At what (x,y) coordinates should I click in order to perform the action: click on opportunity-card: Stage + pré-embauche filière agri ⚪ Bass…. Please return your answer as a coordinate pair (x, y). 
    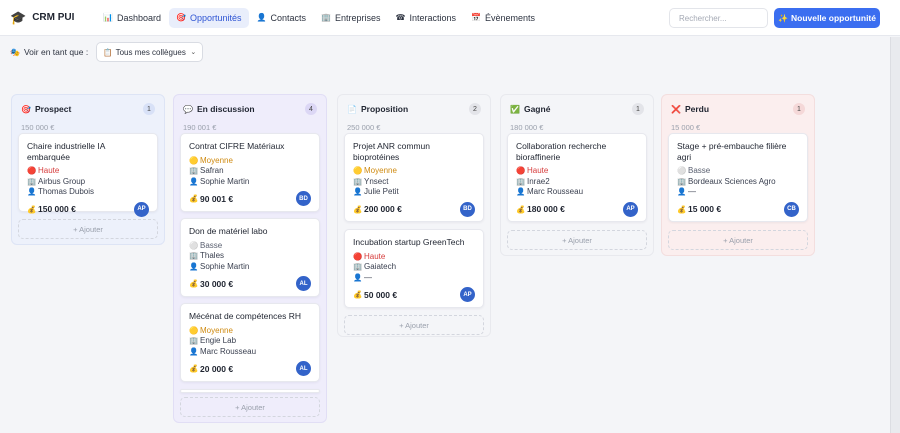
    Looking at the image, I should click on (738, 177).